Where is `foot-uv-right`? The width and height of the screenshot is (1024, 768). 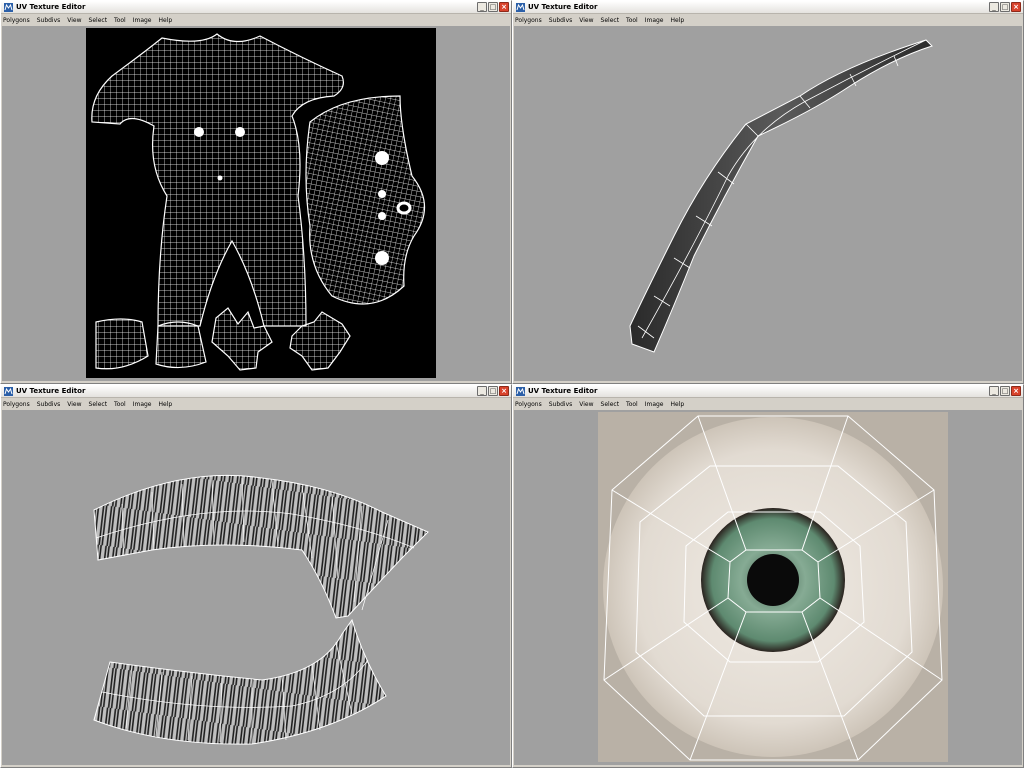
foot-uv-right is located at coordinates (181, 345).